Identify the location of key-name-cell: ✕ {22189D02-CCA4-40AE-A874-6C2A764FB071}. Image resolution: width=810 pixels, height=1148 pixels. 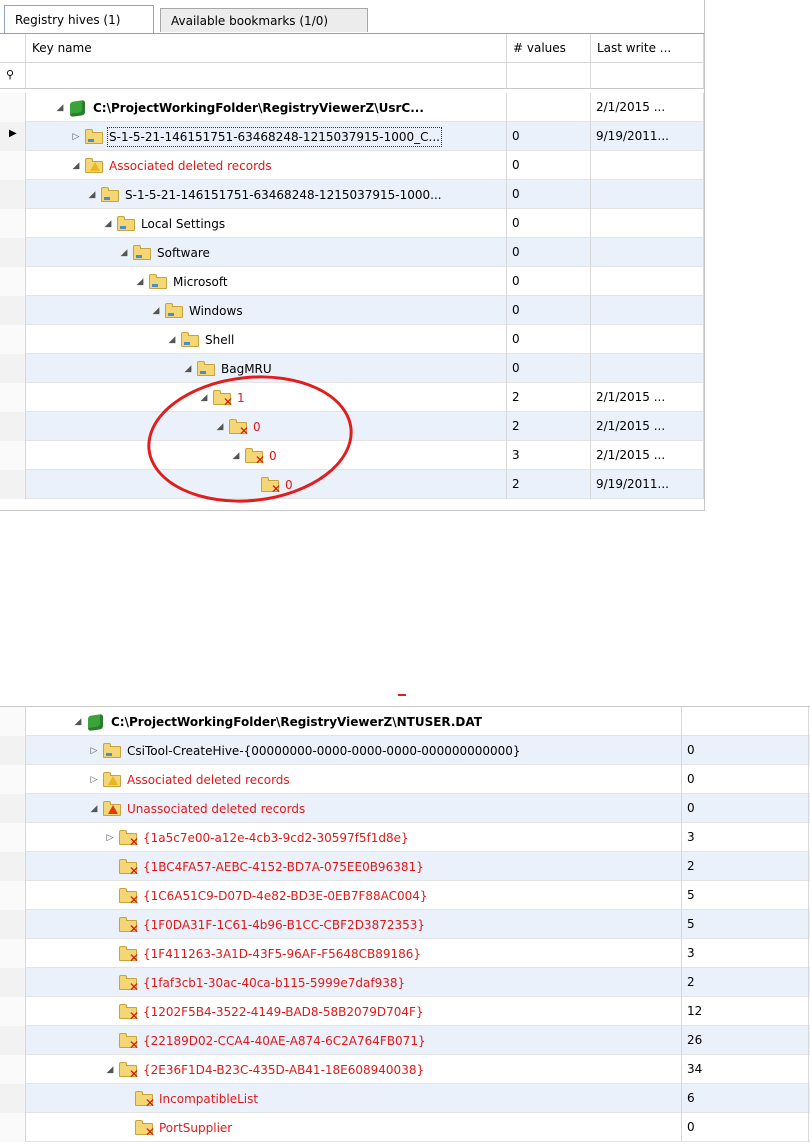
(354, 1040).